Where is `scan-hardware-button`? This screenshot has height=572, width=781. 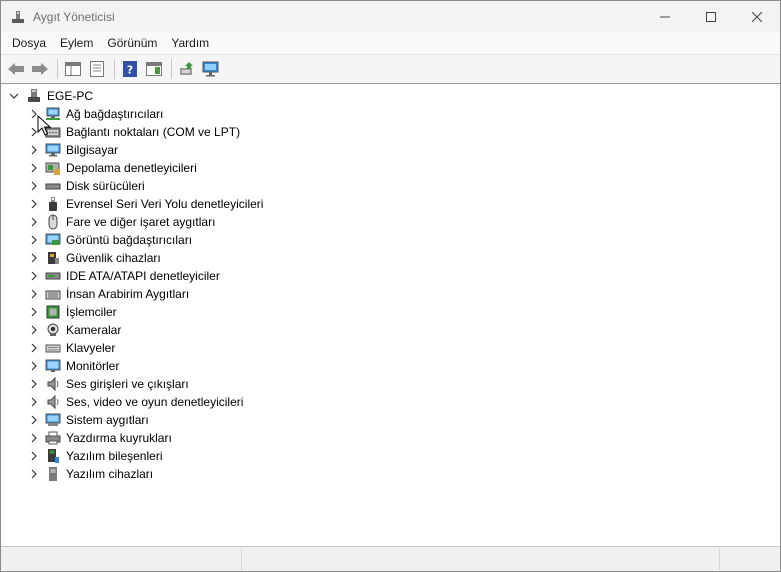
scan-hardware-button is located at coordinates (211, 69).